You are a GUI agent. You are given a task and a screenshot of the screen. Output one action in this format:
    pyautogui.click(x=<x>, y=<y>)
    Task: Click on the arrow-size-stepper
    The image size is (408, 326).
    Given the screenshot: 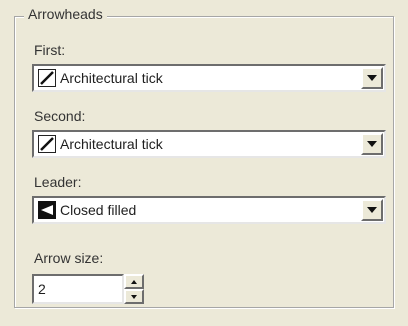 What is the action you would take?
    pyautogui.click(x=134, y=289)
    